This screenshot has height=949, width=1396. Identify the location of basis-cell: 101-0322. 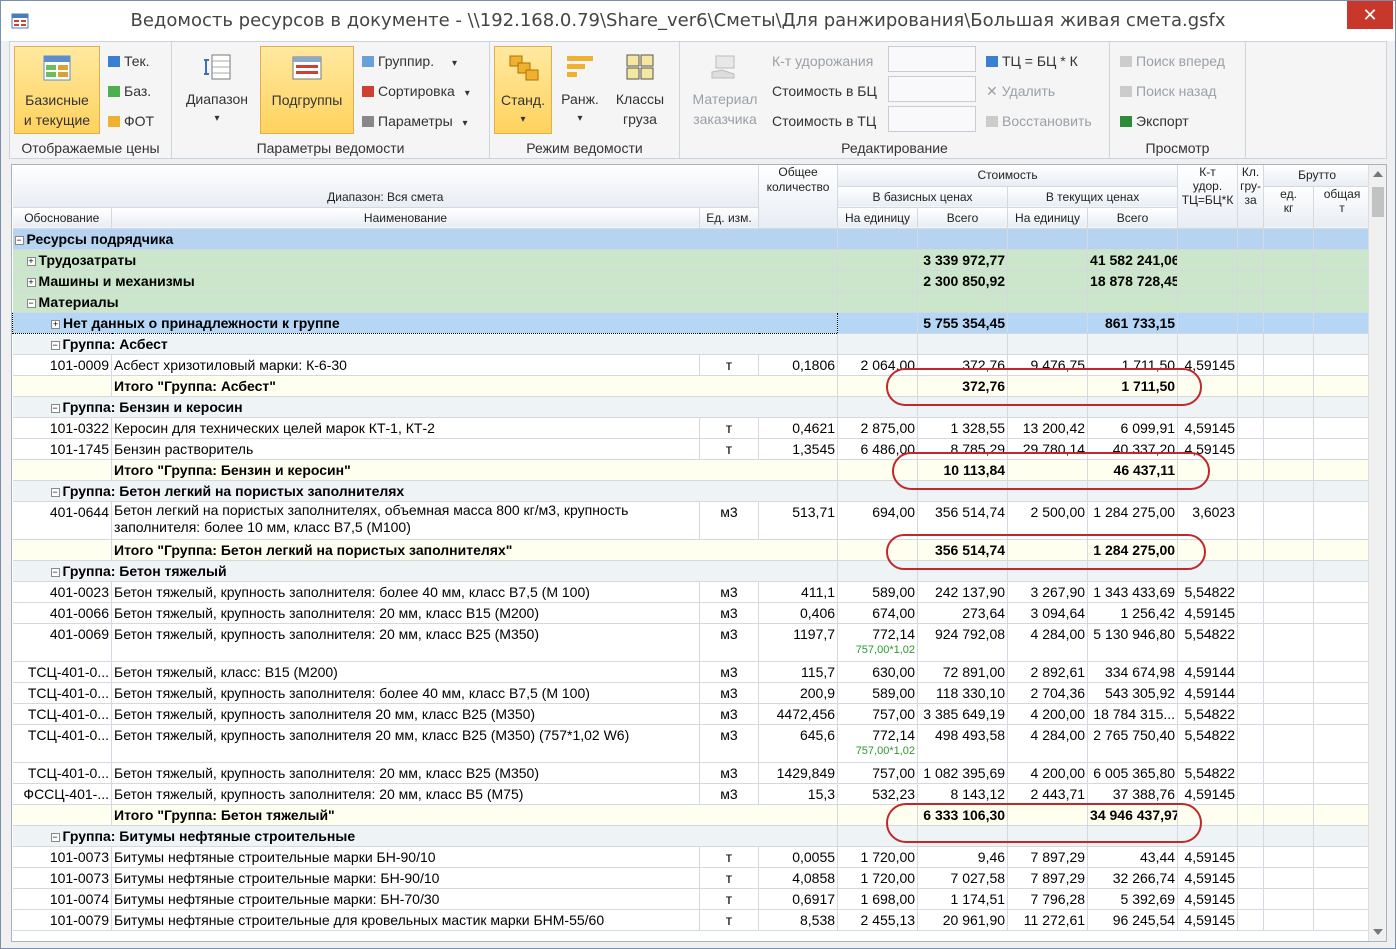
(62, 428).